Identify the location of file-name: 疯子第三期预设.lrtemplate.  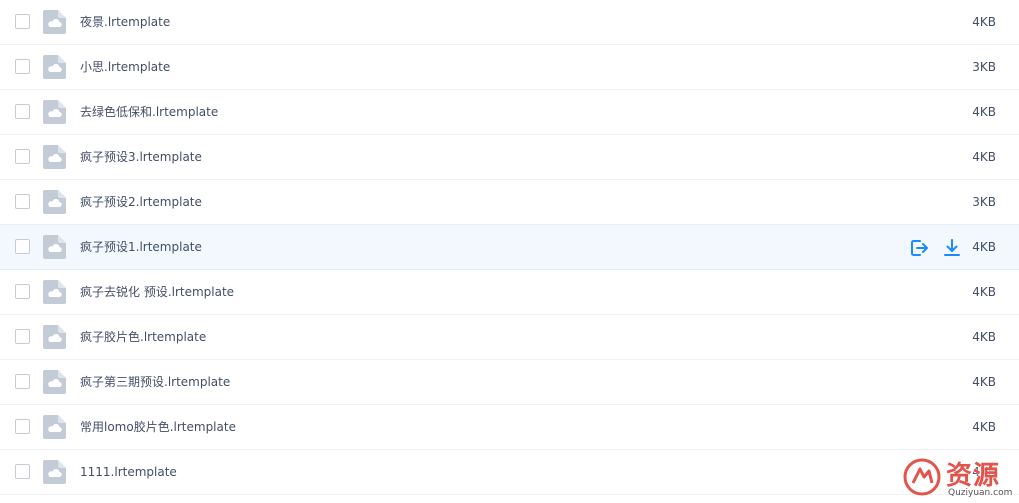
(155, 382).